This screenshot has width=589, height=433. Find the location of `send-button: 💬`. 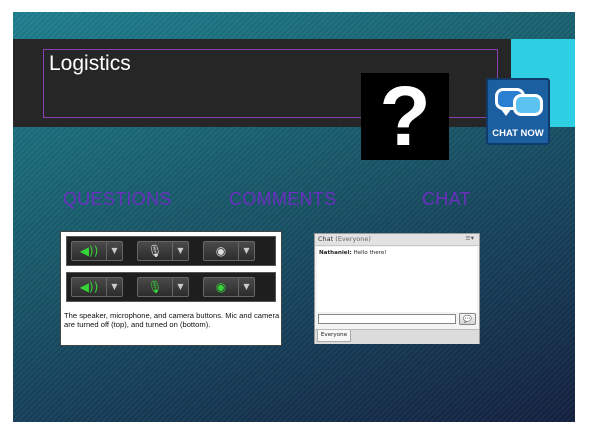

send-button: 💬 is located at coordinates (467, 319).